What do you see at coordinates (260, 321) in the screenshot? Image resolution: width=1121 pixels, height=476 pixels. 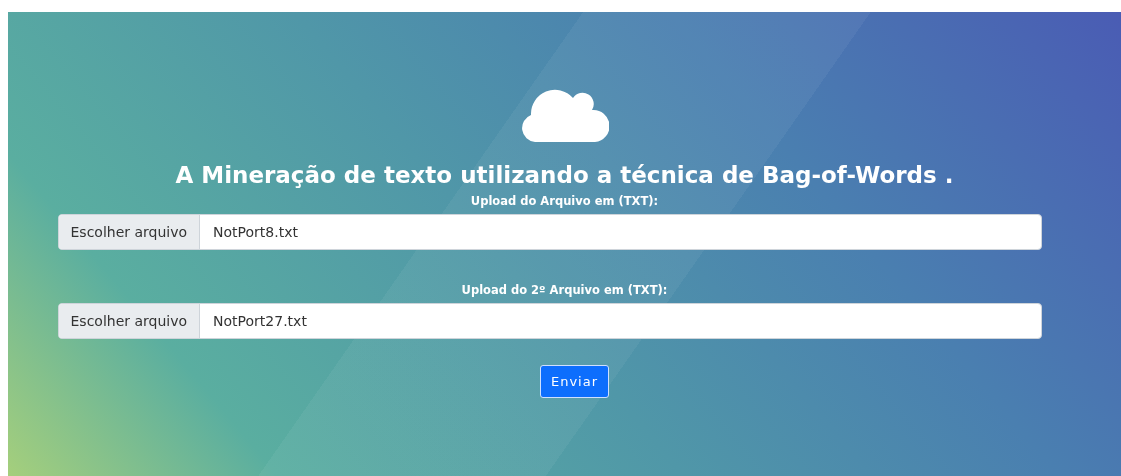 I see `file-name: NotPort27.txt` at bounding box center [260, 321].